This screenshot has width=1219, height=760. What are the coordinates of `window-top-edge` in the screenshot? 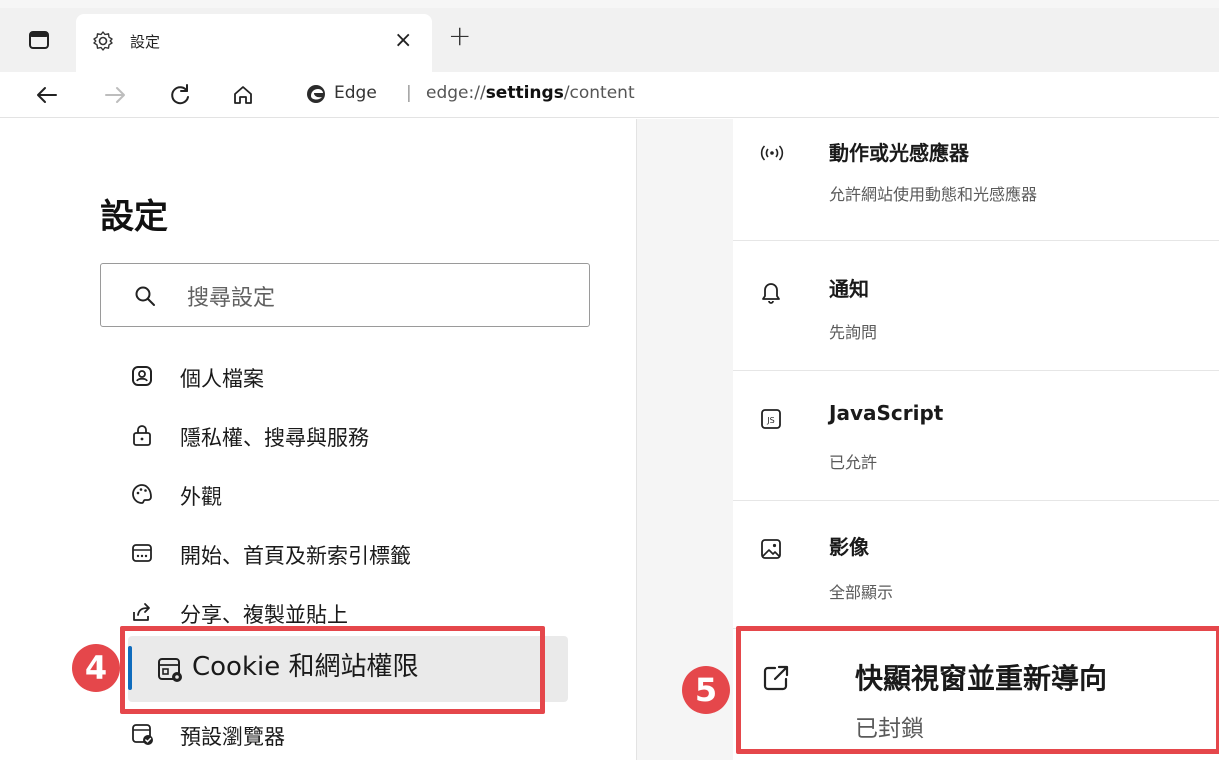 It's located at (609, 4).